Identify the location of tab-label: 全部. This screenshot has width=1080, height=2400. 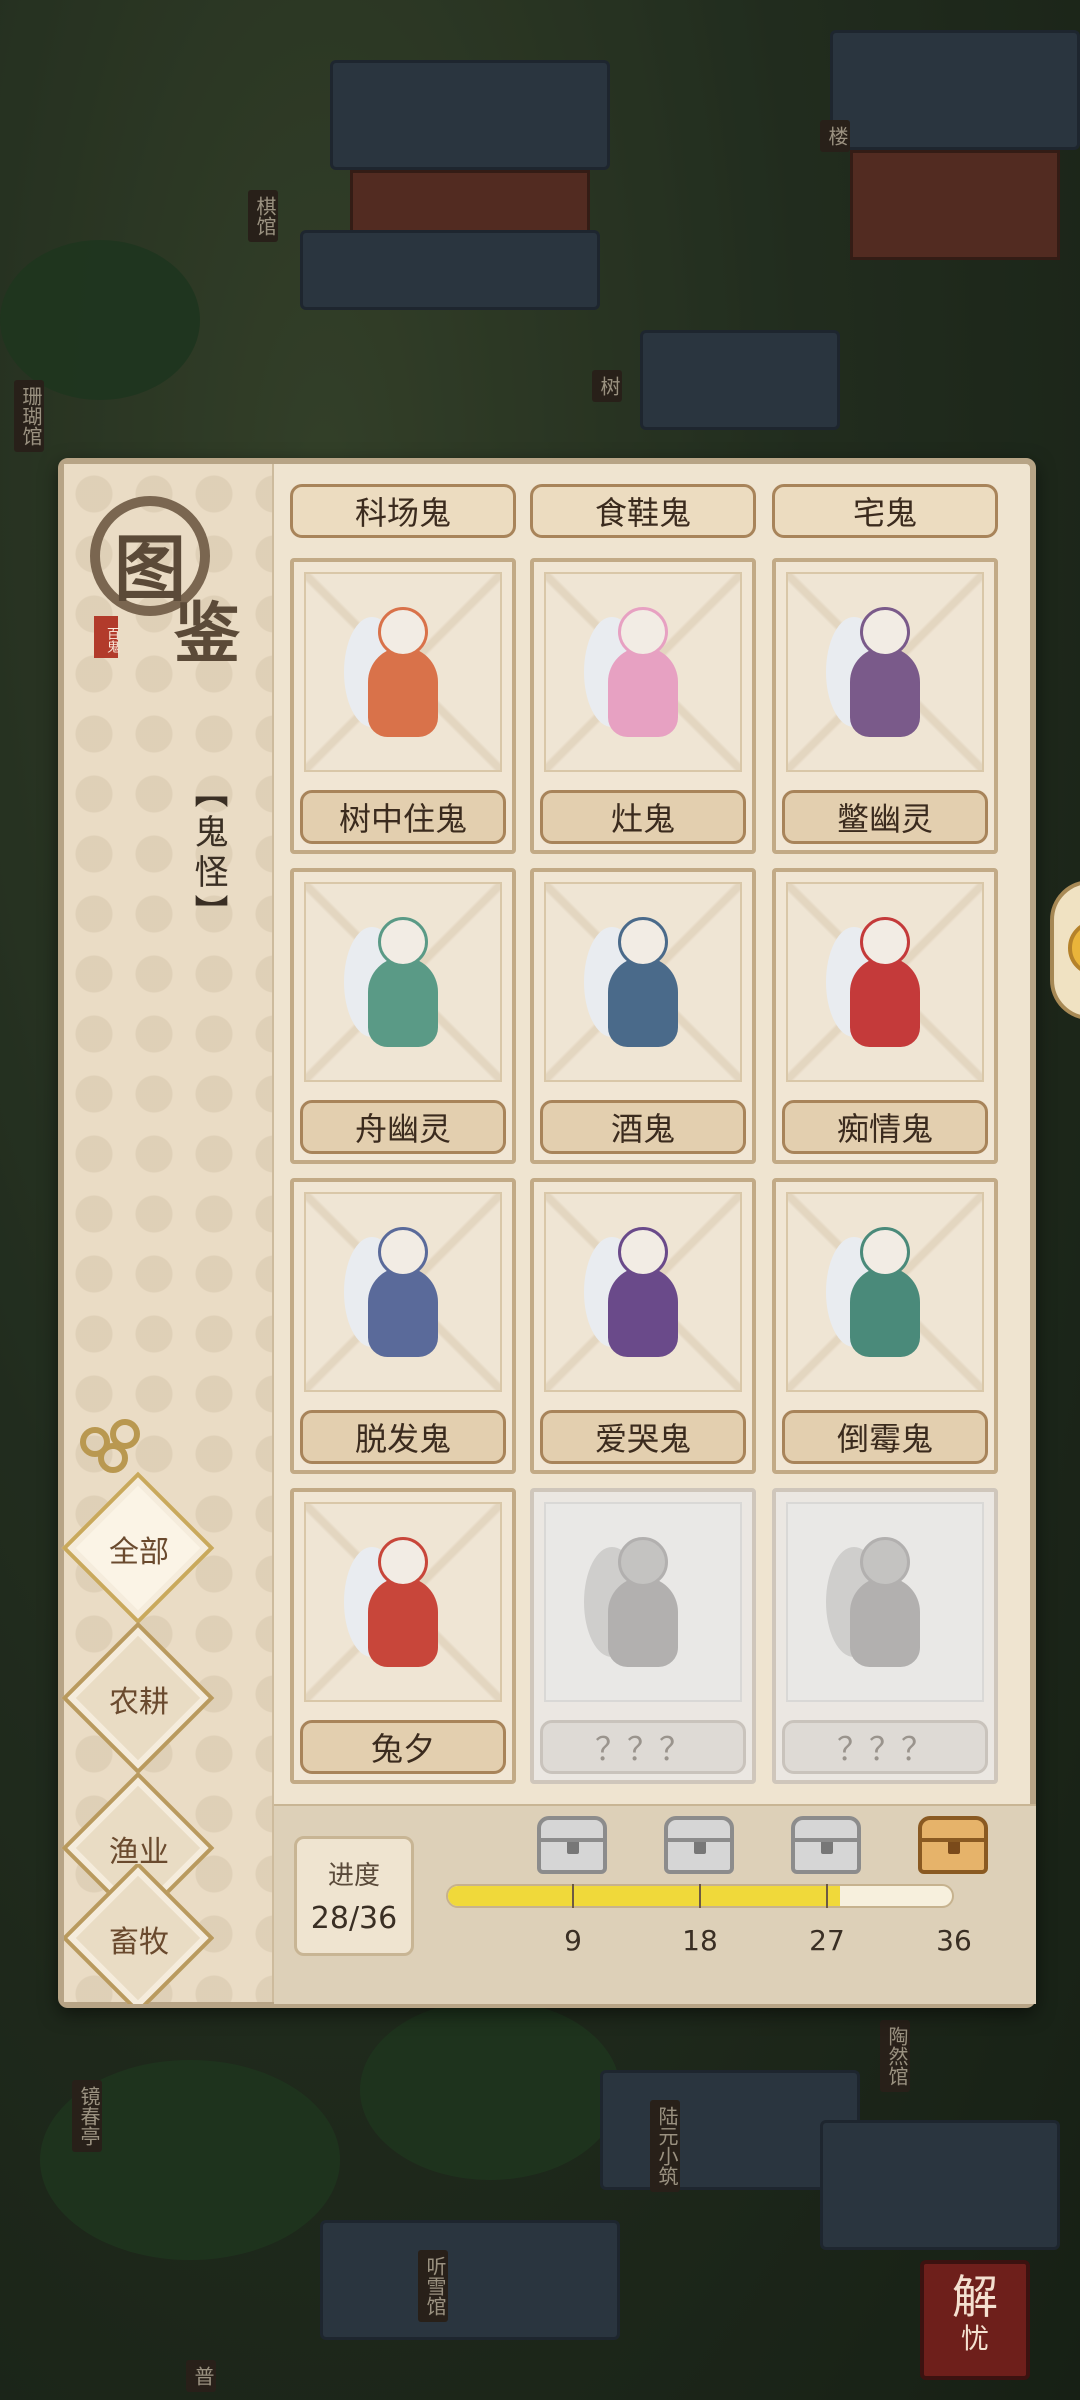
(139, 1552).